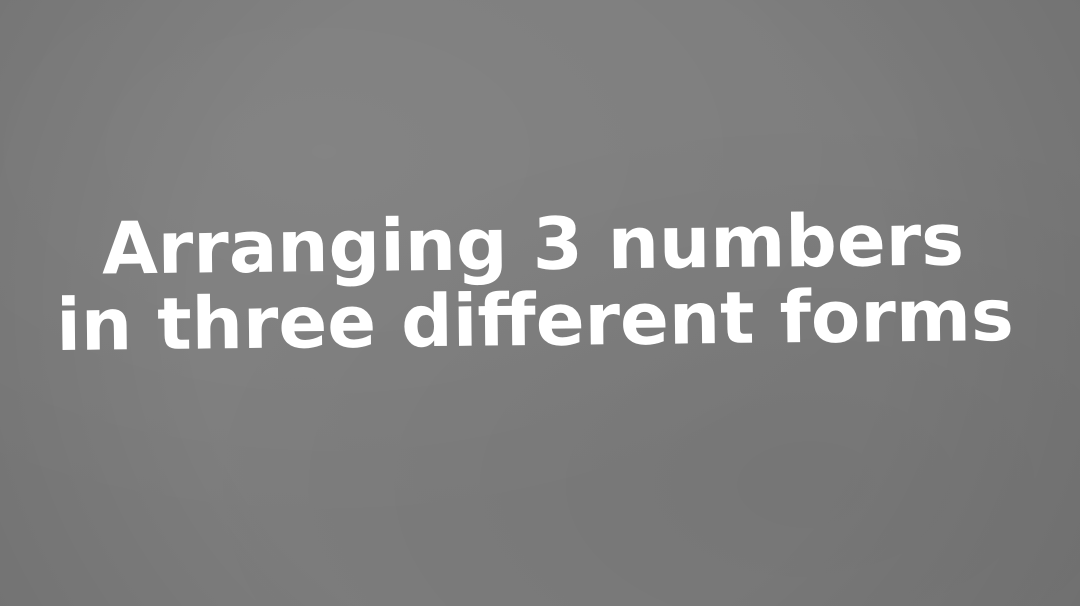  What do you see at coordinates (535, 320) in the screenshot?
I see `title-line-2: in three different forms` at bounding box center [535, 320].